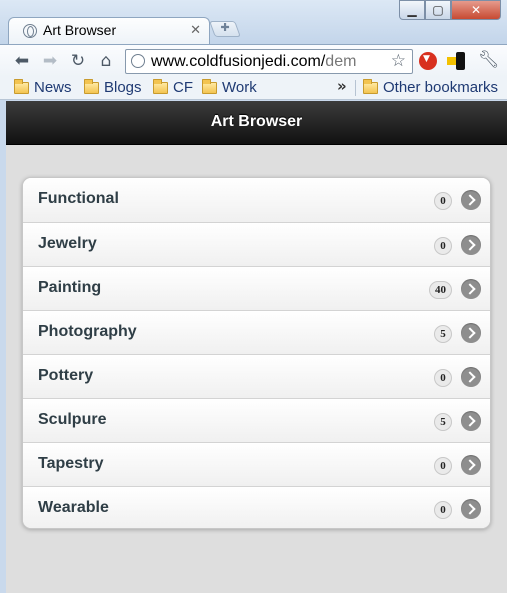 The height and width of the screenshot is (593, 507). What do you see at coordinates (113, 87) in the screenshot?
I see `bookmark-blogs: Blogs` at bounding box center [113, 87].